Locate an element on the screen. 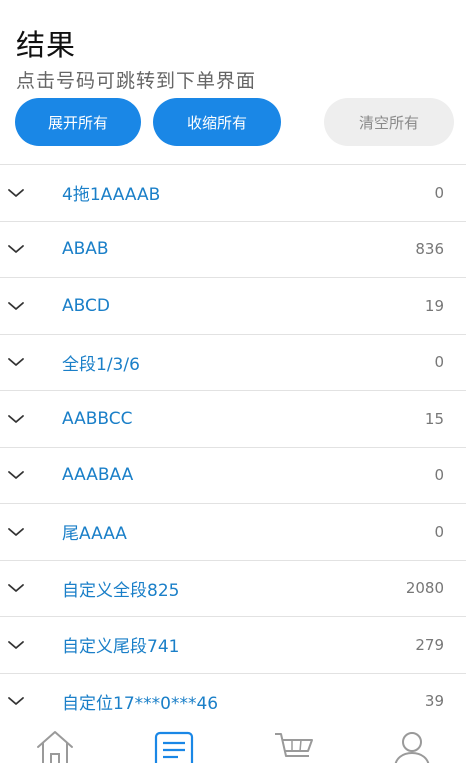  page-title: 结果 is located at coordinates (46, 45).